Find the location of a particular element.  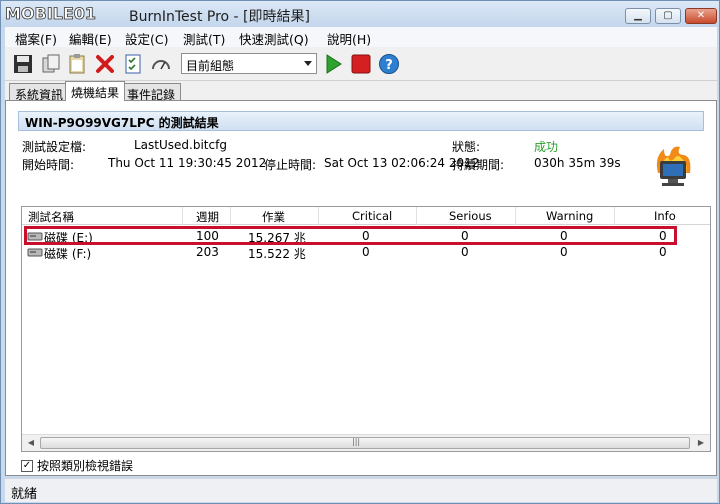

view-errors-checkbox: ✓ is located at coordinates (27, 465).